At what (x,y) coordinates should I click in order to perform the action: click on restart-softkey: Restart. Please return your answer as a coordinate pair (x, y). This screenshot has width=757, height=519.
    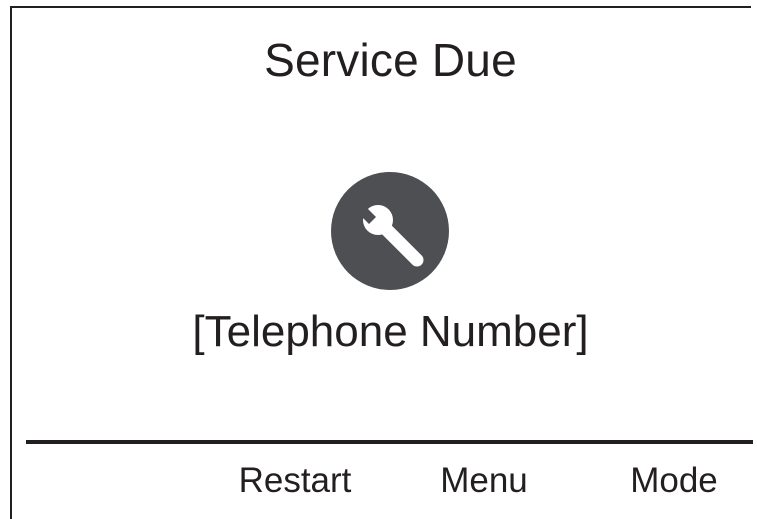
    Looking at the image, I should click on (295, 481).